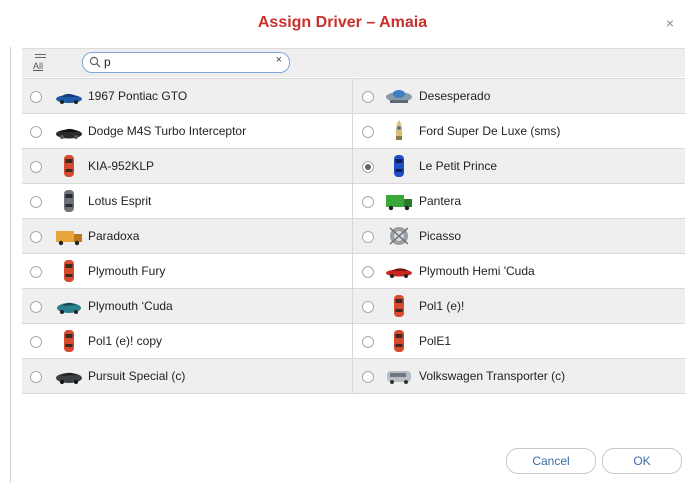 Image resolution: width=685 pixels, height=483 pixels. Describe the element at coordinates (187, 166) in the screenshot. I see `vehicle-option: KIA-952KLP` at that location.